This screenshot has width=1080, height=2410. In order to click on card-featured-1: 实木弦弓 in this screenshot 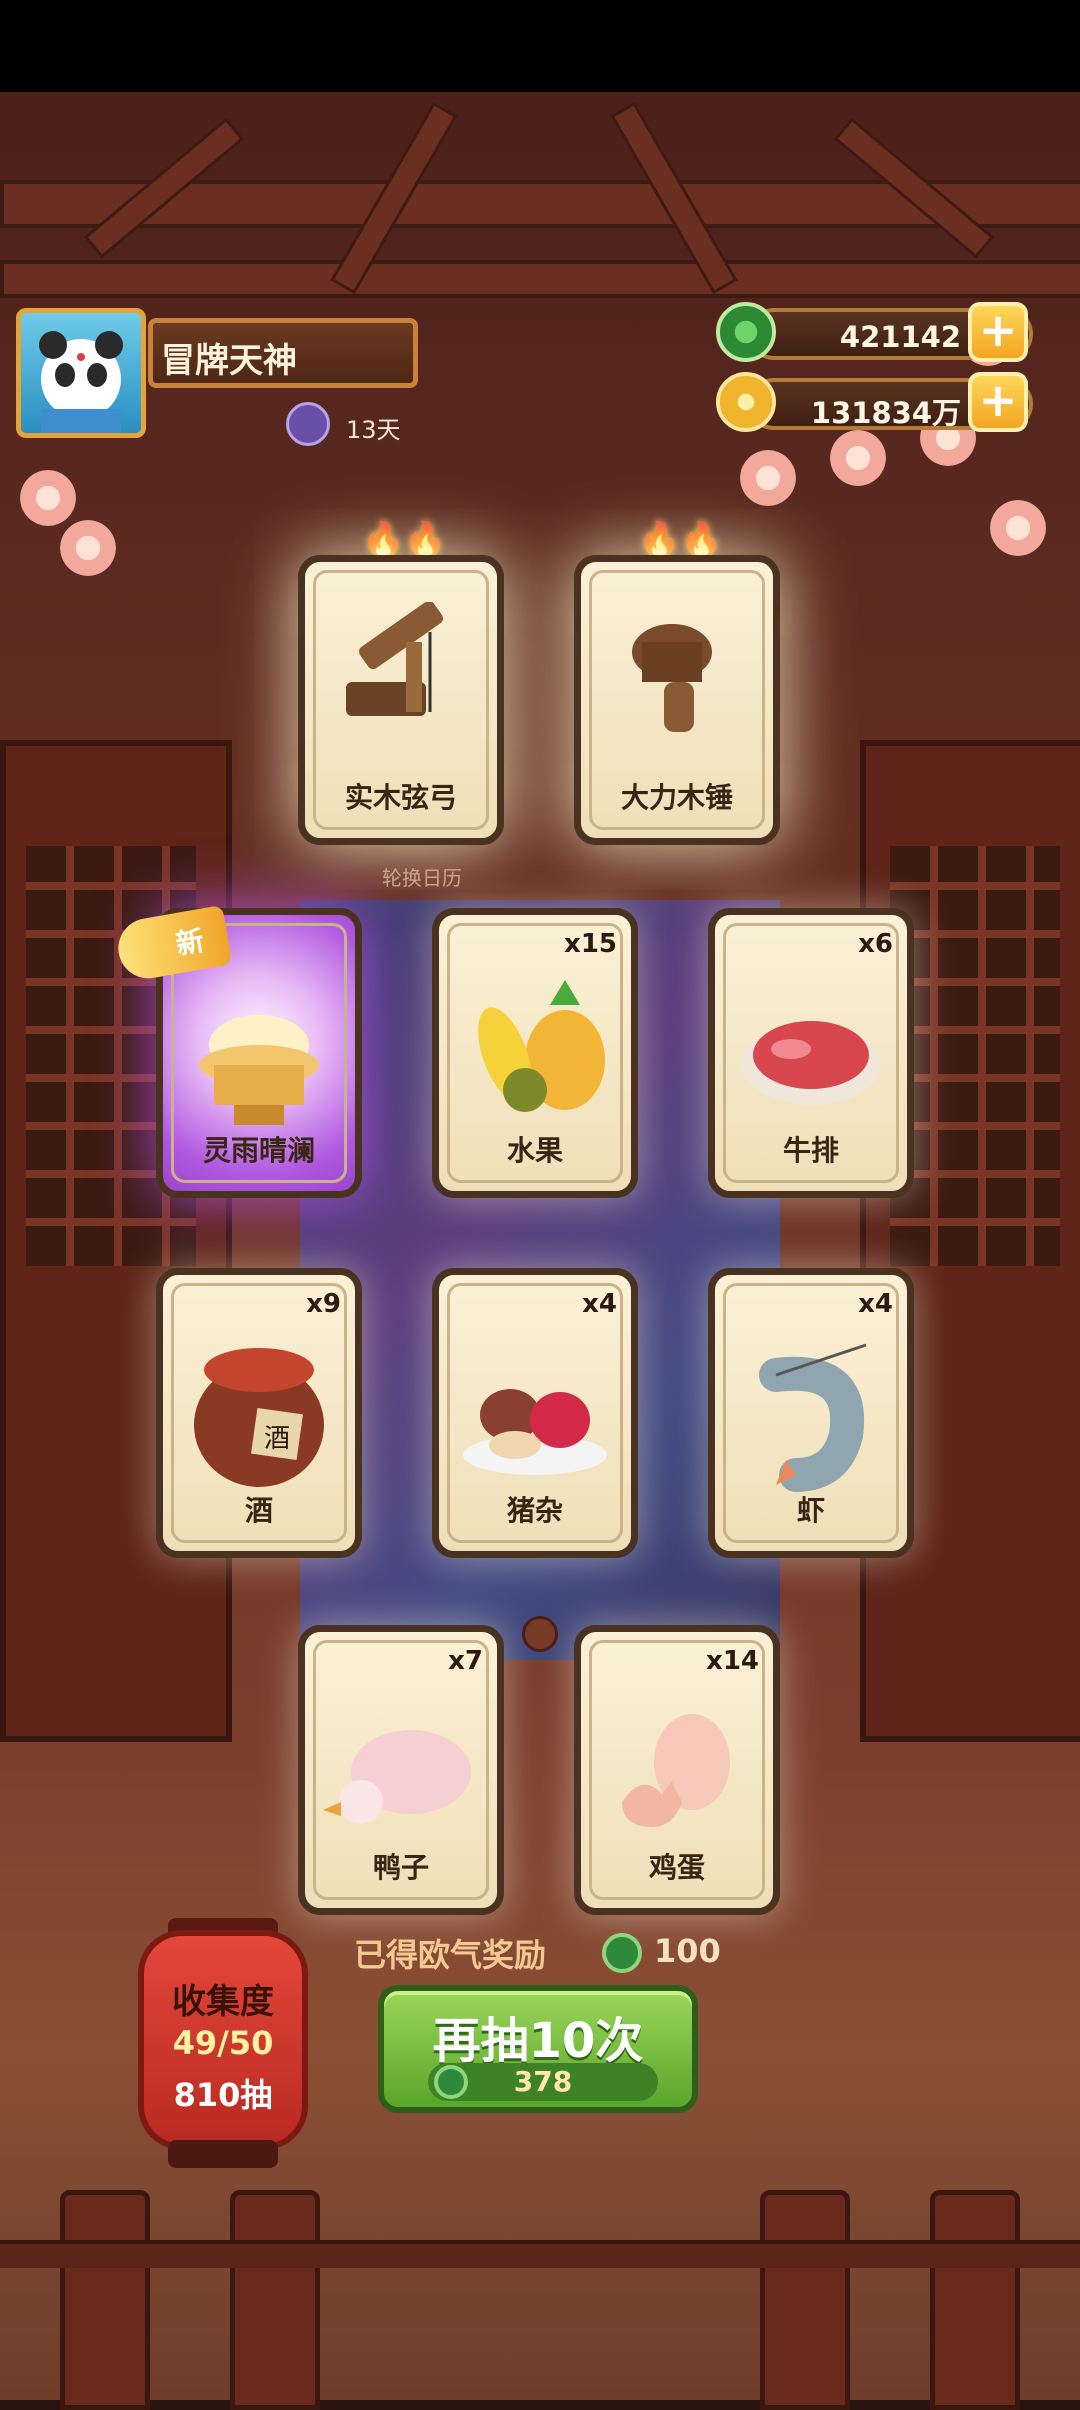, I will do `click(401, 700)`.